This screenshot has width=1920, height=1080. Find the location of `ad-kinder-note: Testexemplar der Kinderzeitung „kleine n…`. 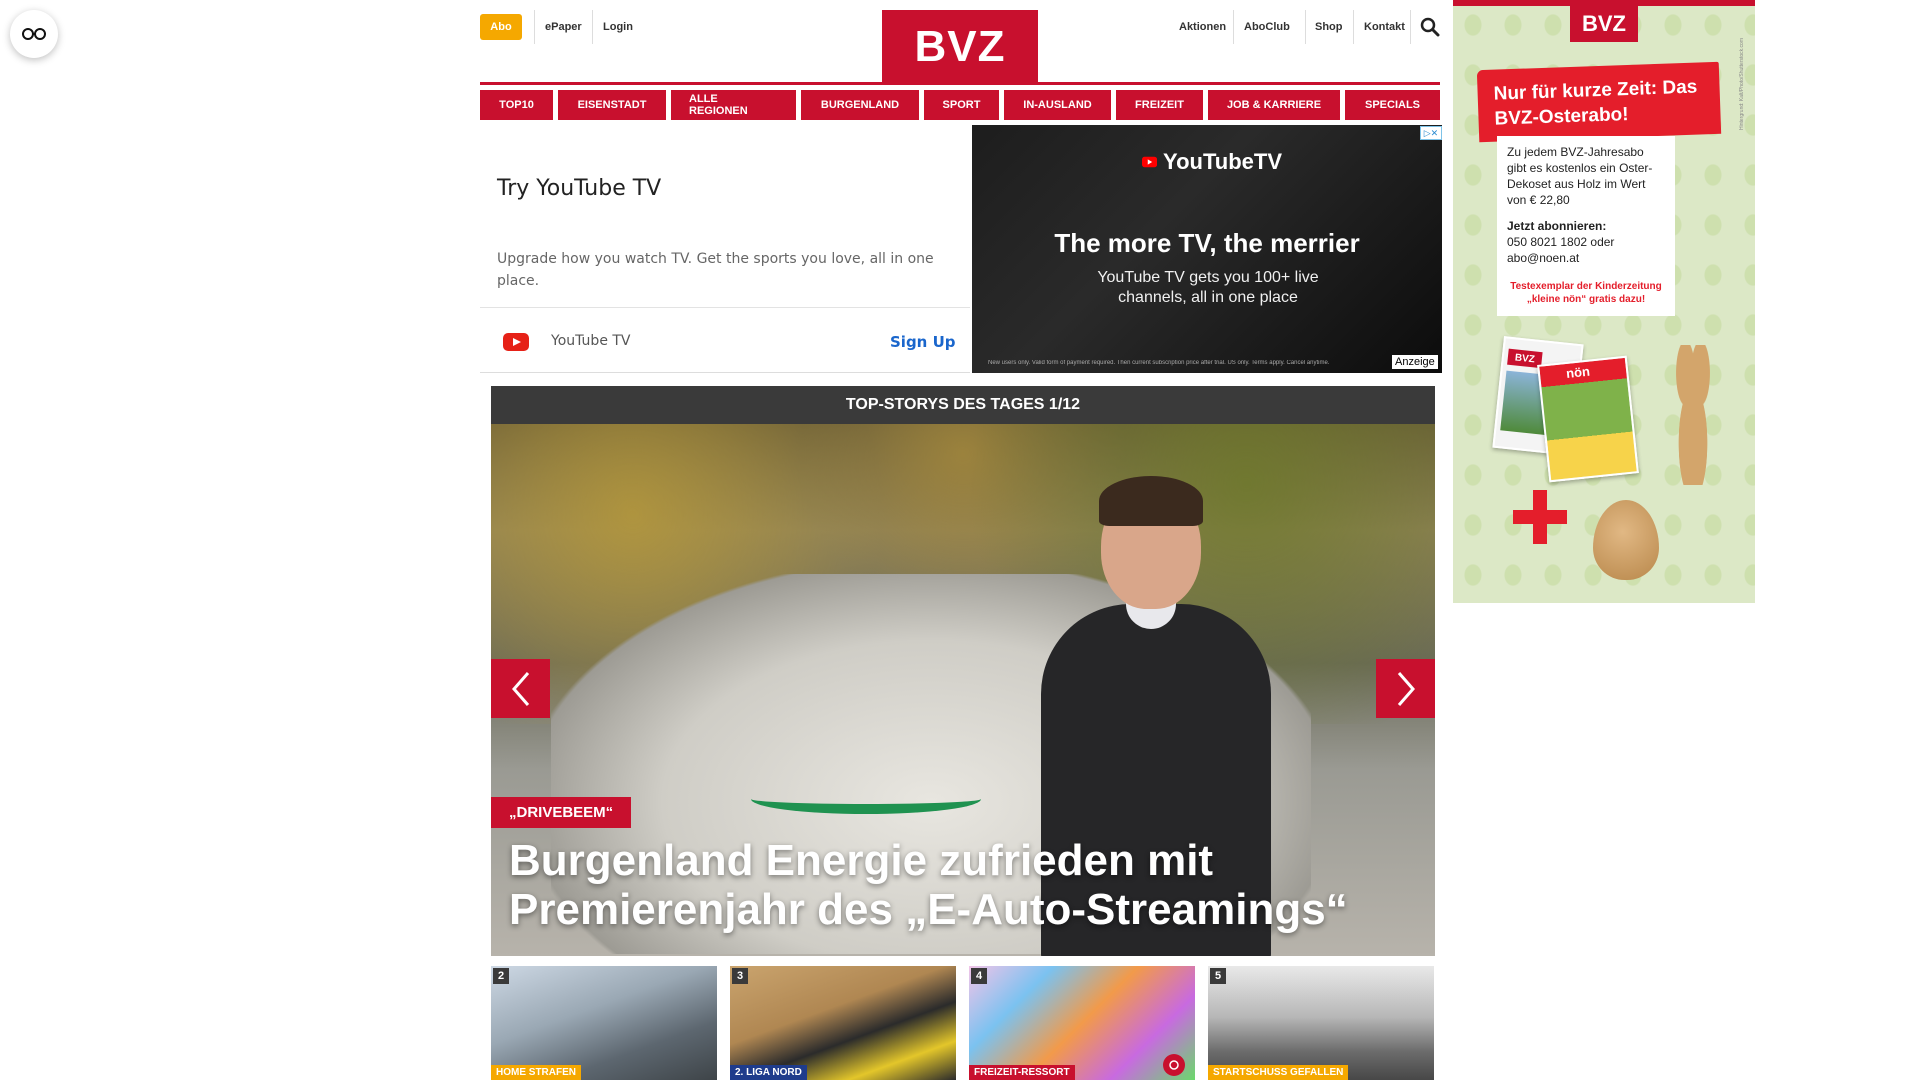

ad-kinder-note: Testexemplar der Kinderzeitung „kleine n… is located at coordinates (1586, 293).